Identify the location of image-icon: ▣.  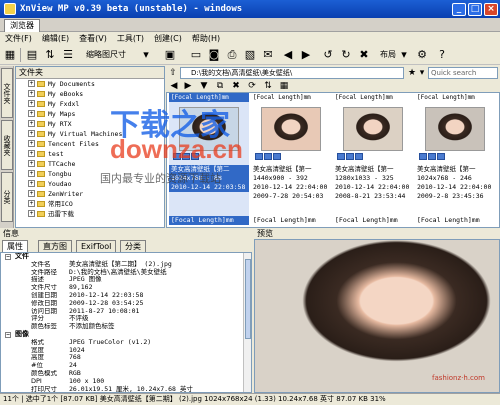
(170, 55).